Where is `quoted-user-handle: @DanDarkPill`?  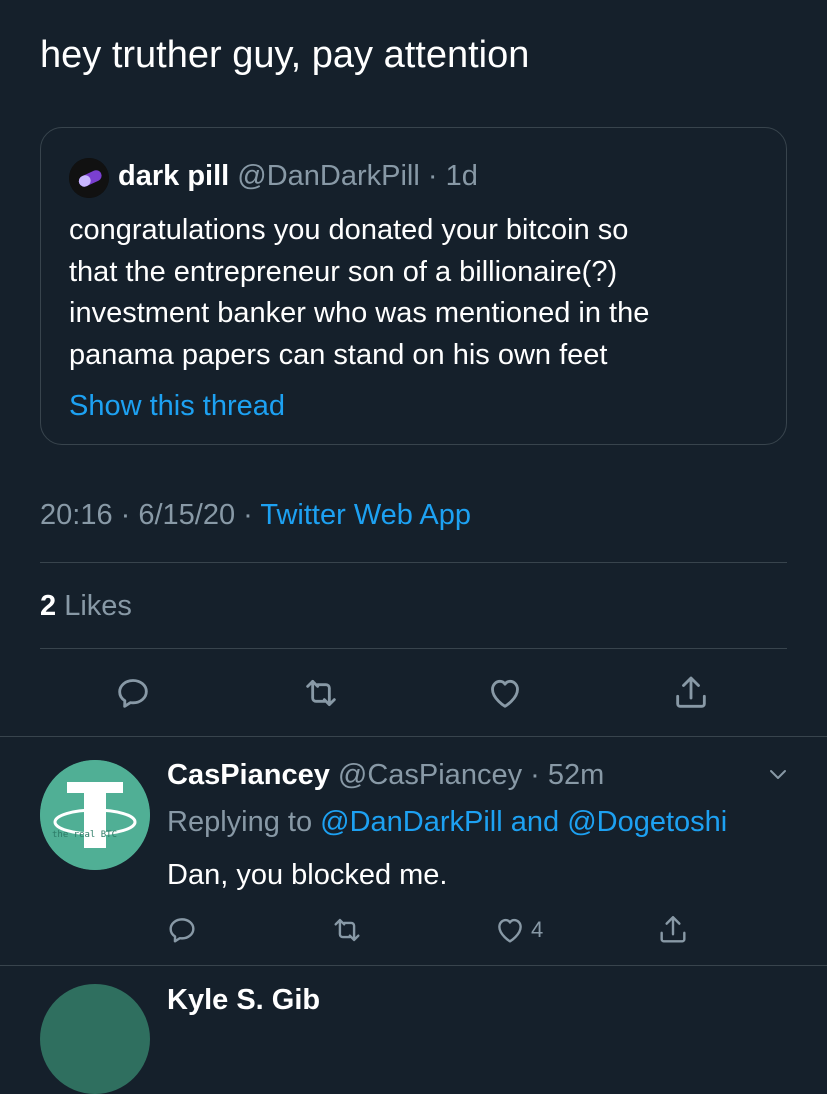
quoted-user-handle: @DanDarkPill is located at coordinates (328, 176).